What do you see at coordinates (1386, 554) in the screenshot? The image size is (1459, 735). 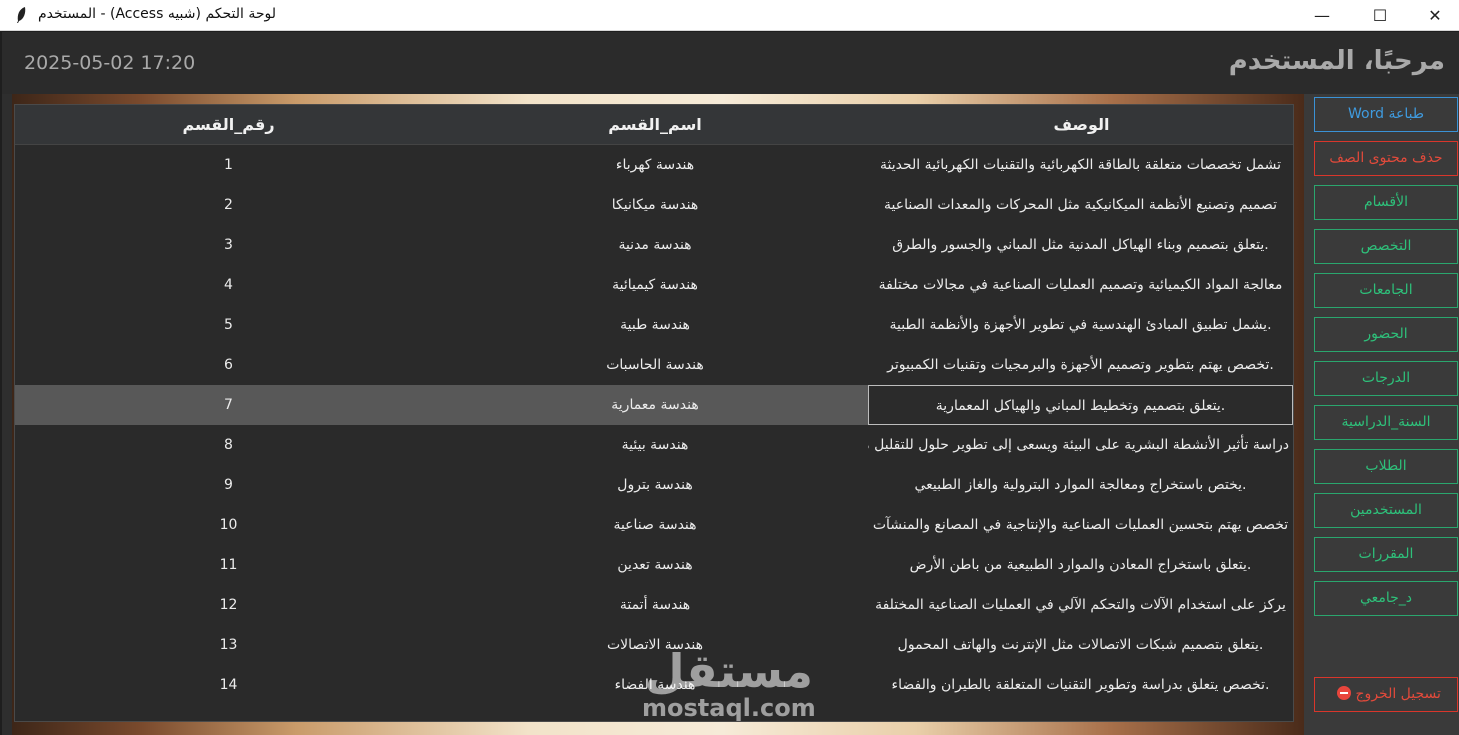 I see `sidebar-item-9: المقررات` at bounding box center [1386, 554].